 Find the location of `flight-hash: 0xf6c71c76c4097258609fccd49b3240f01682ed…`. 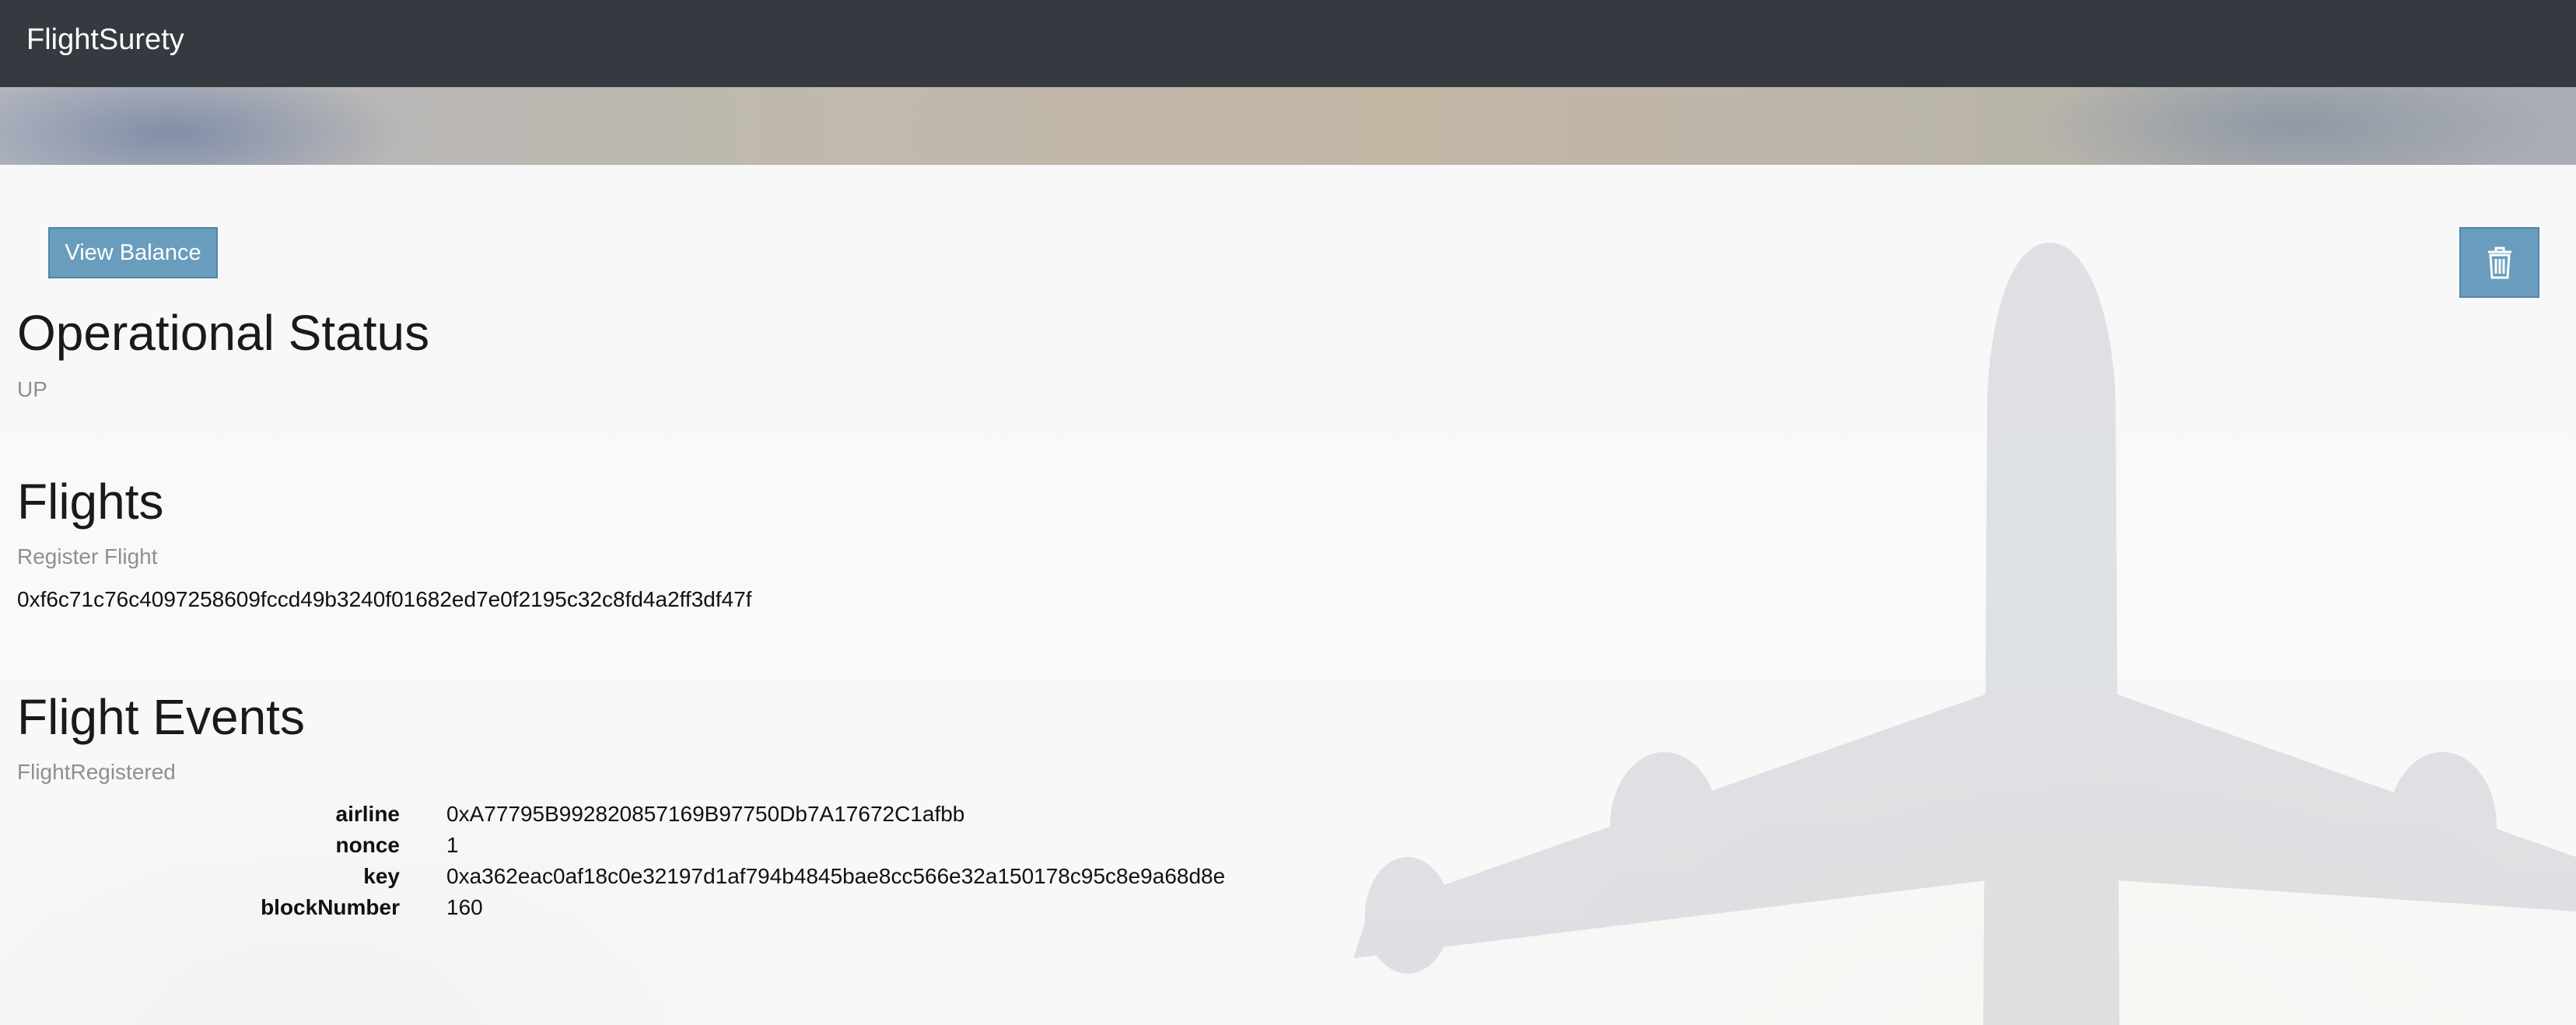

flight-hash: 0xf6c71c76c4097258609fccd49b3240f01682ed… is located at coordinates (385, 599).